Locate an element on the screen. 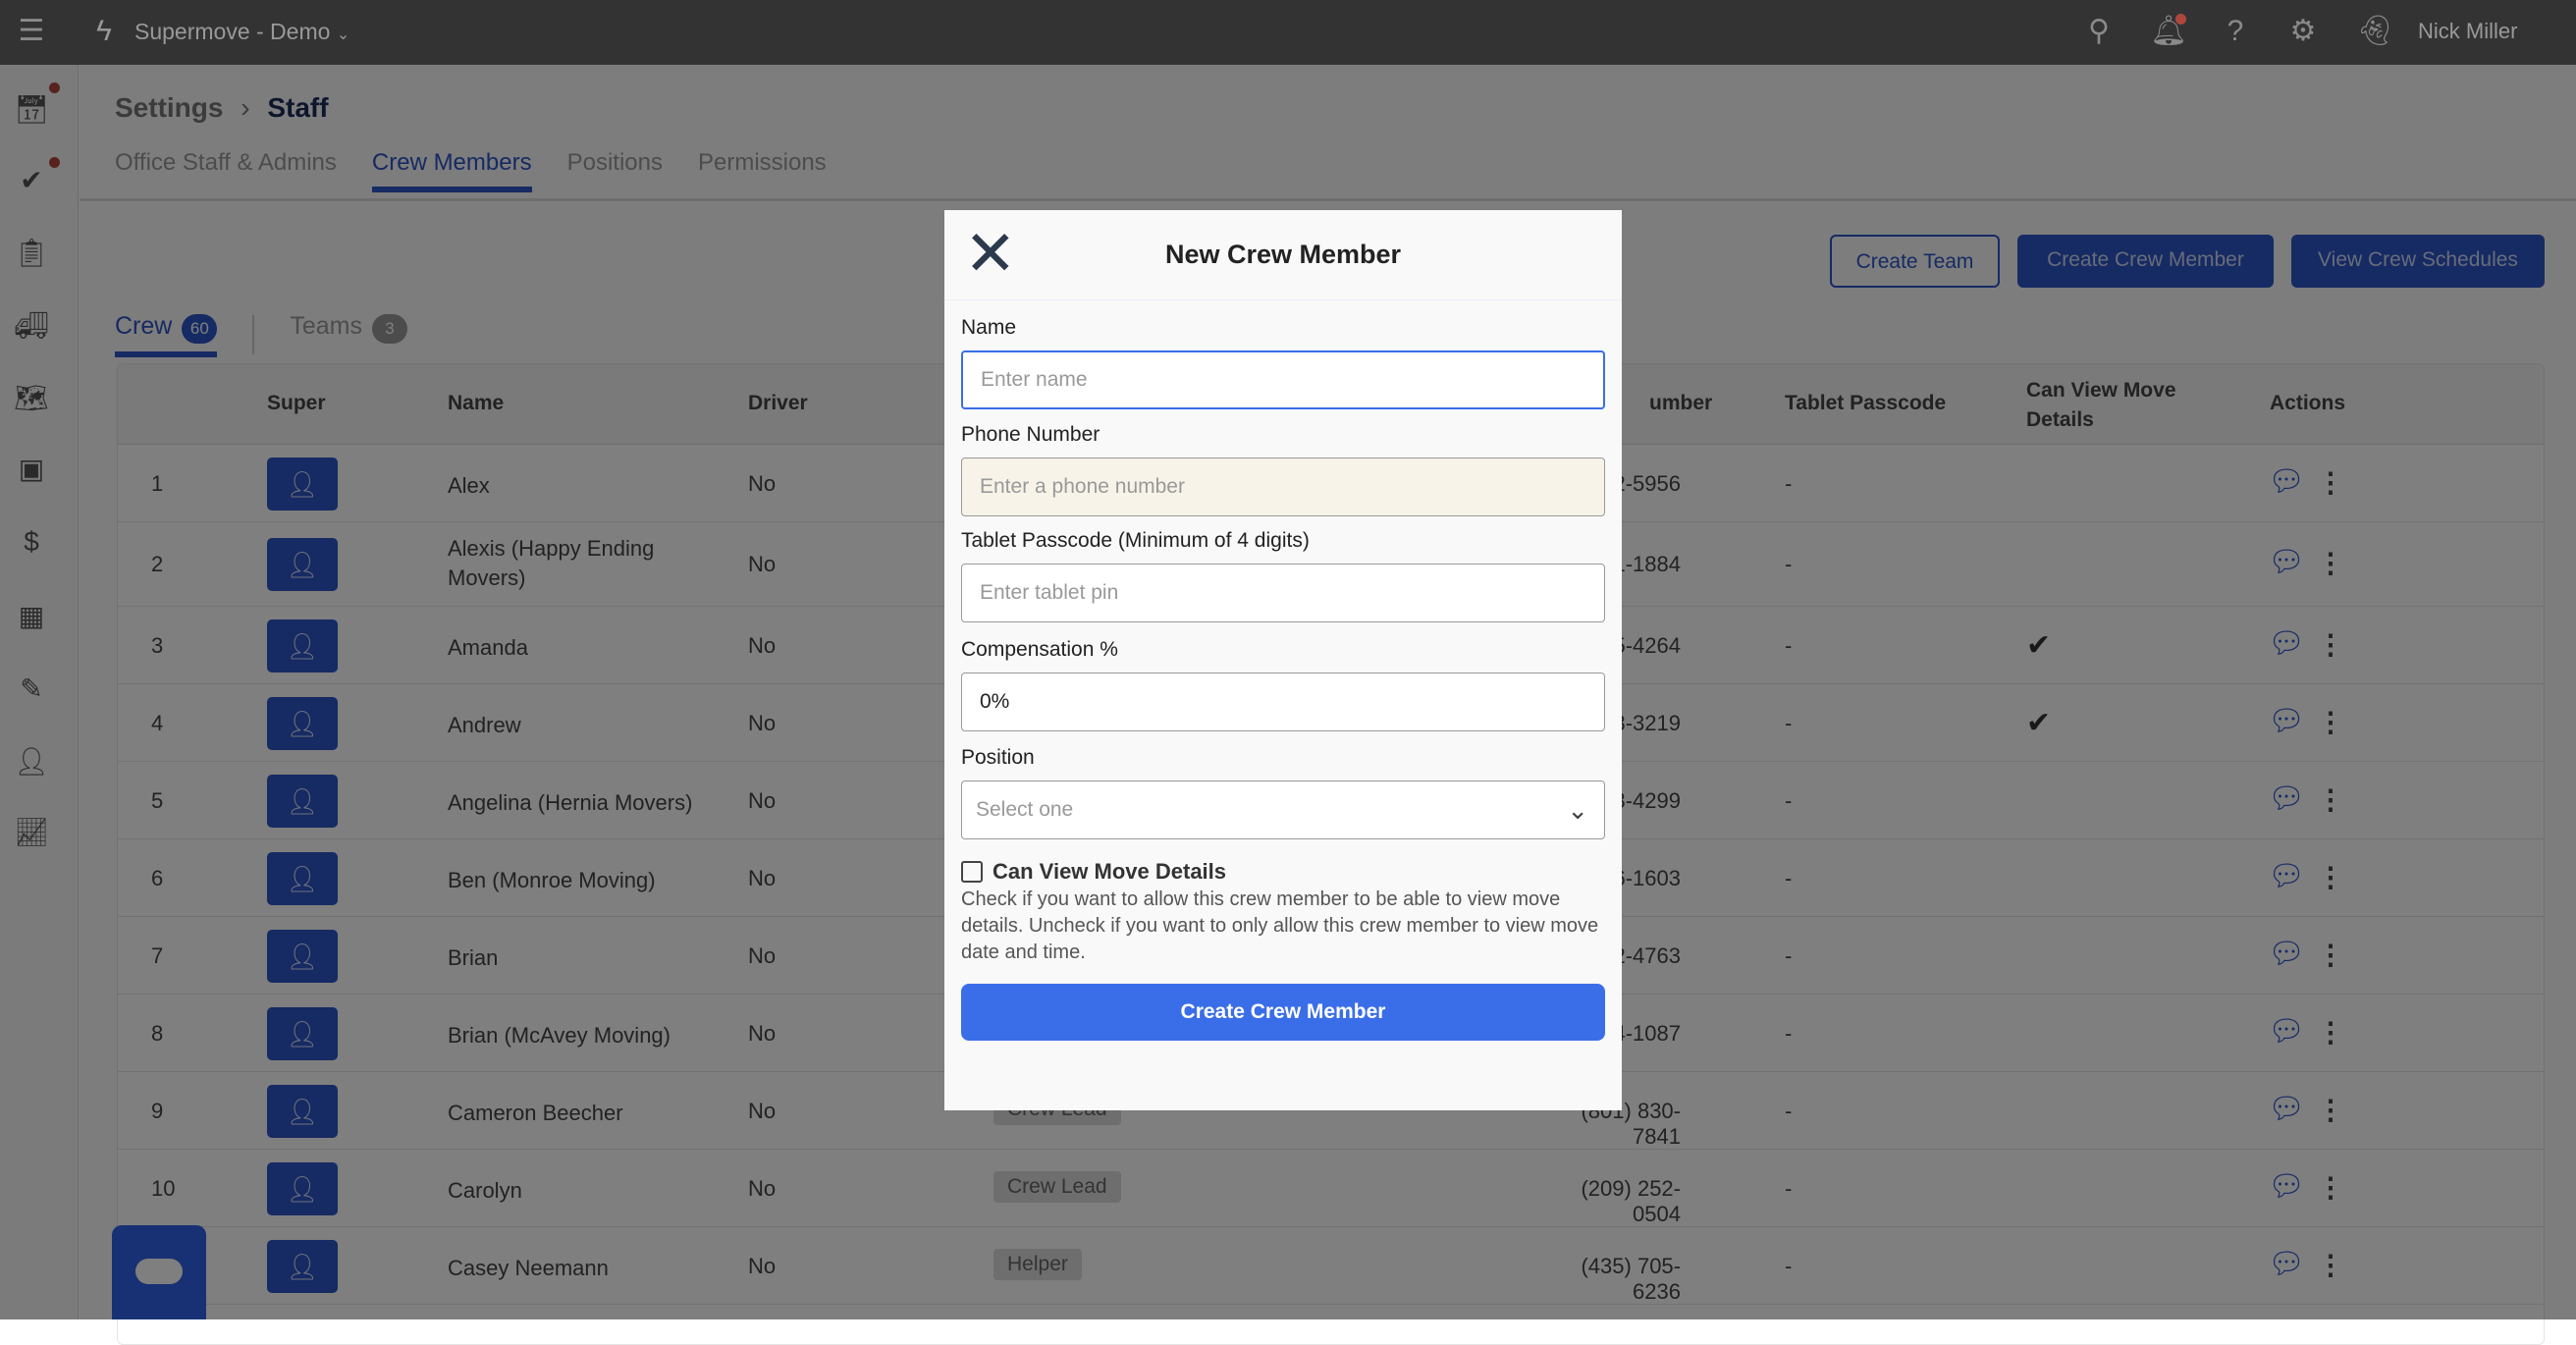  org-name: Supermove - Demo is located at coordinates (232, 31).